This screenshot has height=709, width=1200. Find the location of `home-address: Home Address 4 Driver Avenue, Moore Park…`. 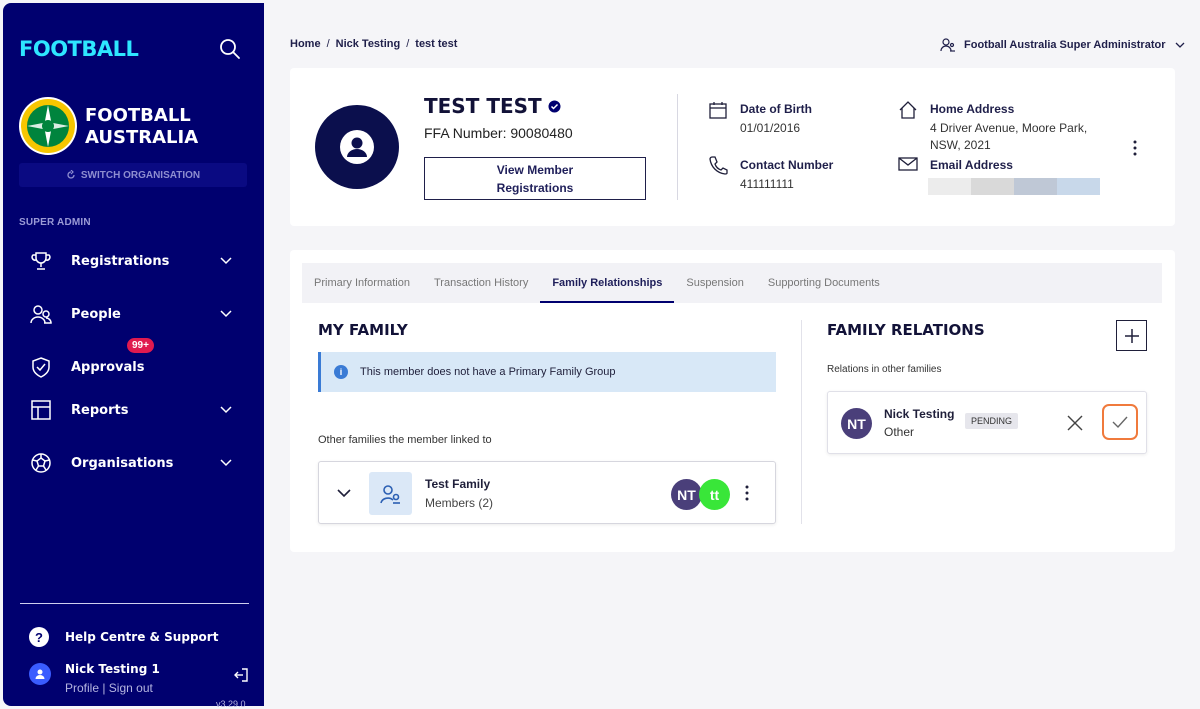

home-address: Home Address 4 Driver Avenue, Moore Park… is located at coordinates (1008, 128).